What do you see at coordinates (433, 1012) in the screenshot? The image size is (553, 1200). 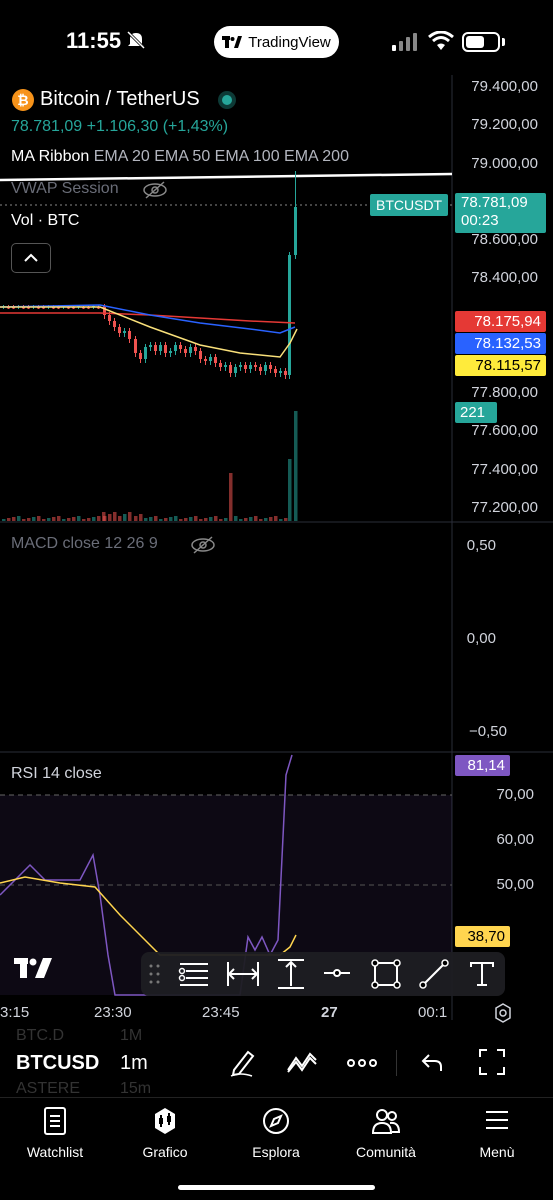 I see `time-tick: 00:1` at bounding box center [433, 1012].